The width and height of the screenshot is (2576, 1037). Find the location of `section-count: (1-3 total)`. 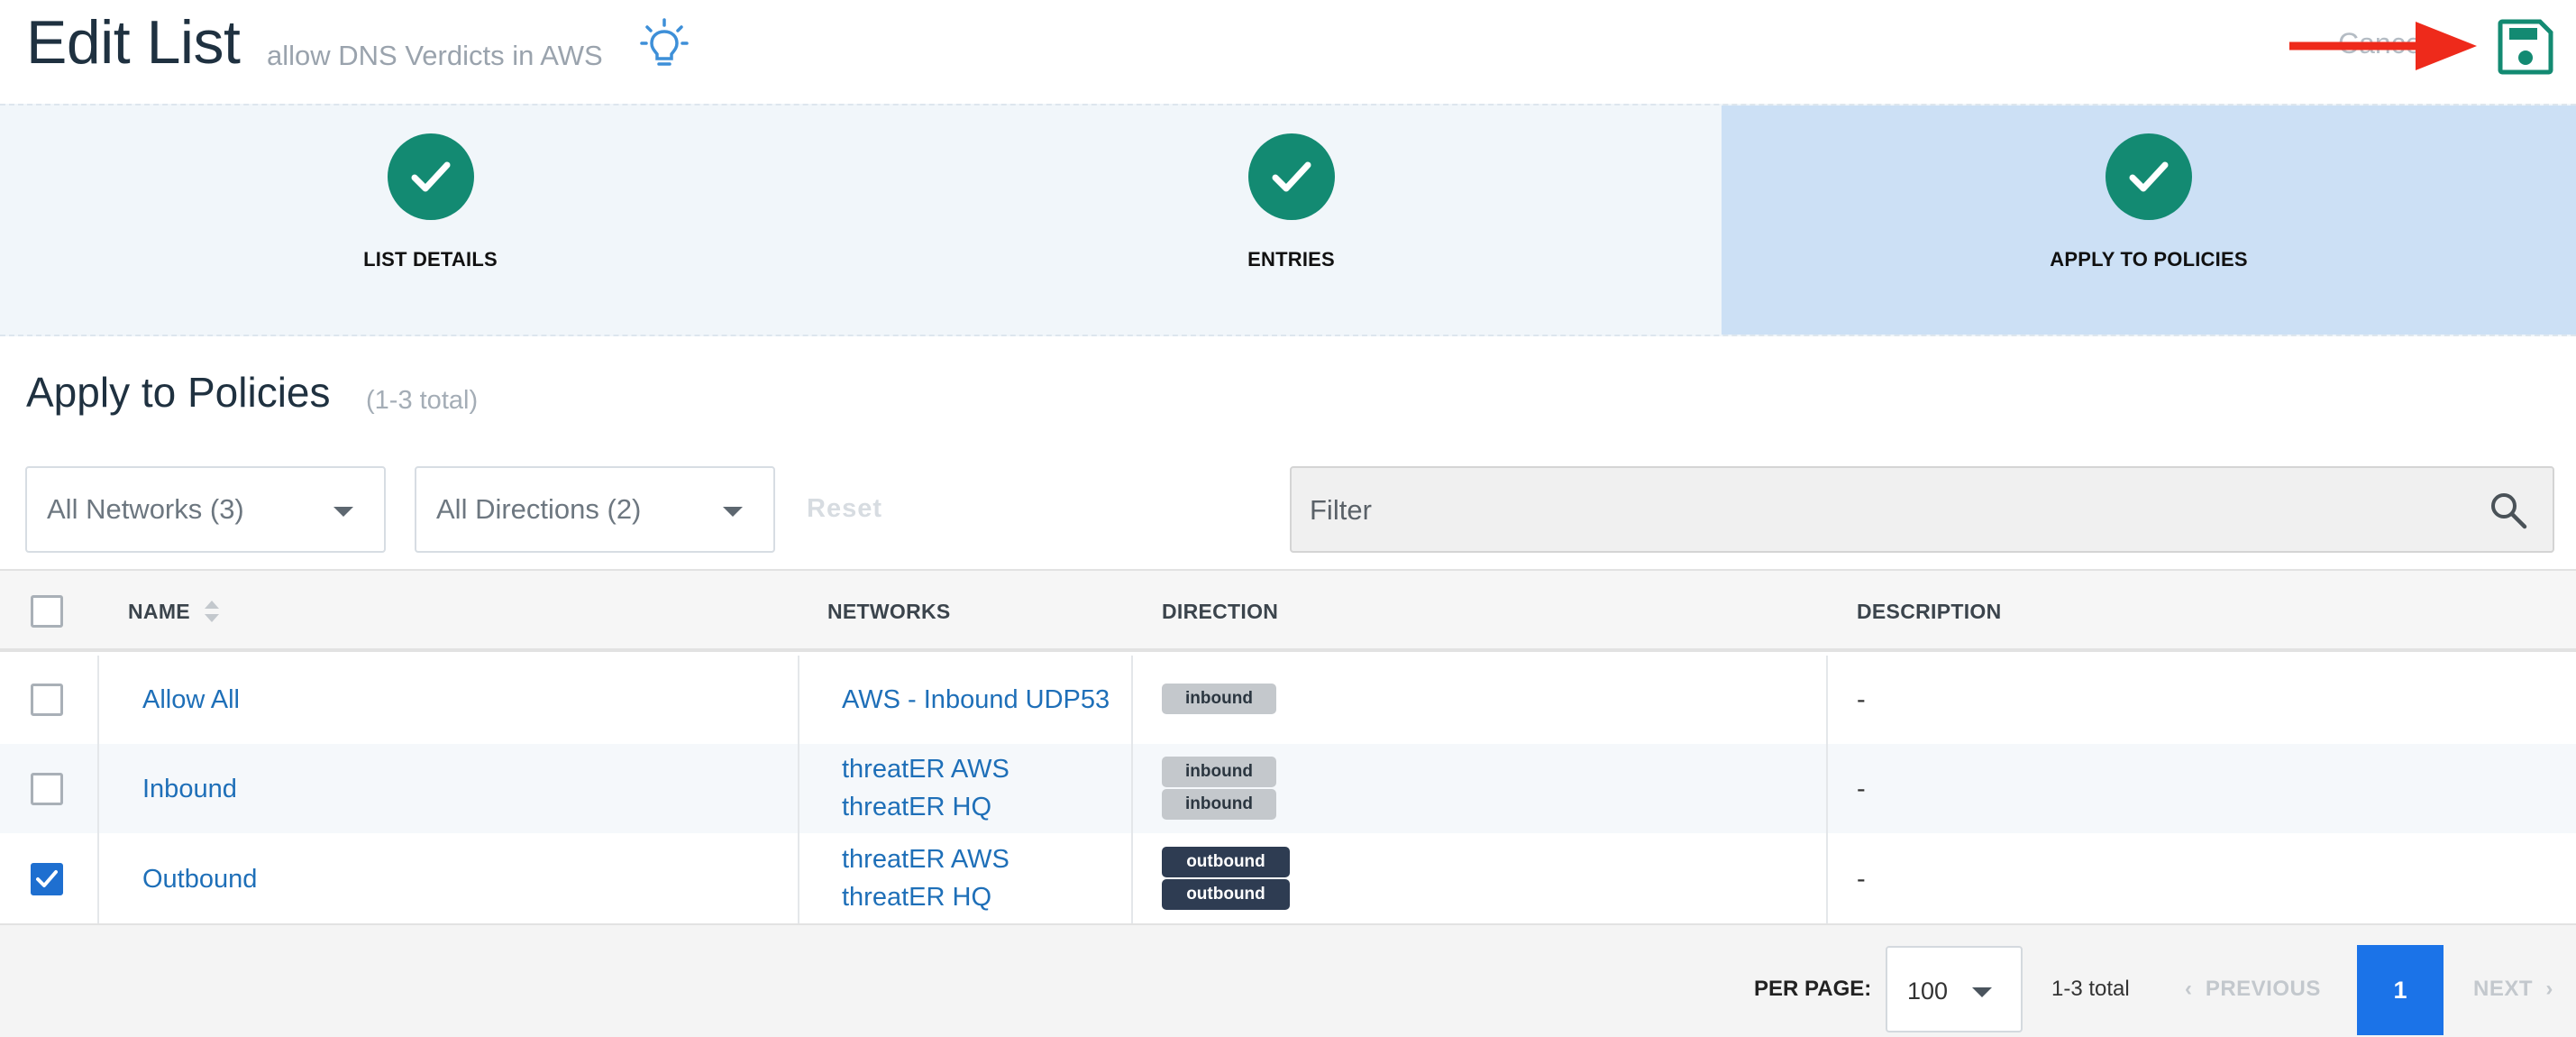

section-count: (1-3 total) is located at coordinates (422, 400).